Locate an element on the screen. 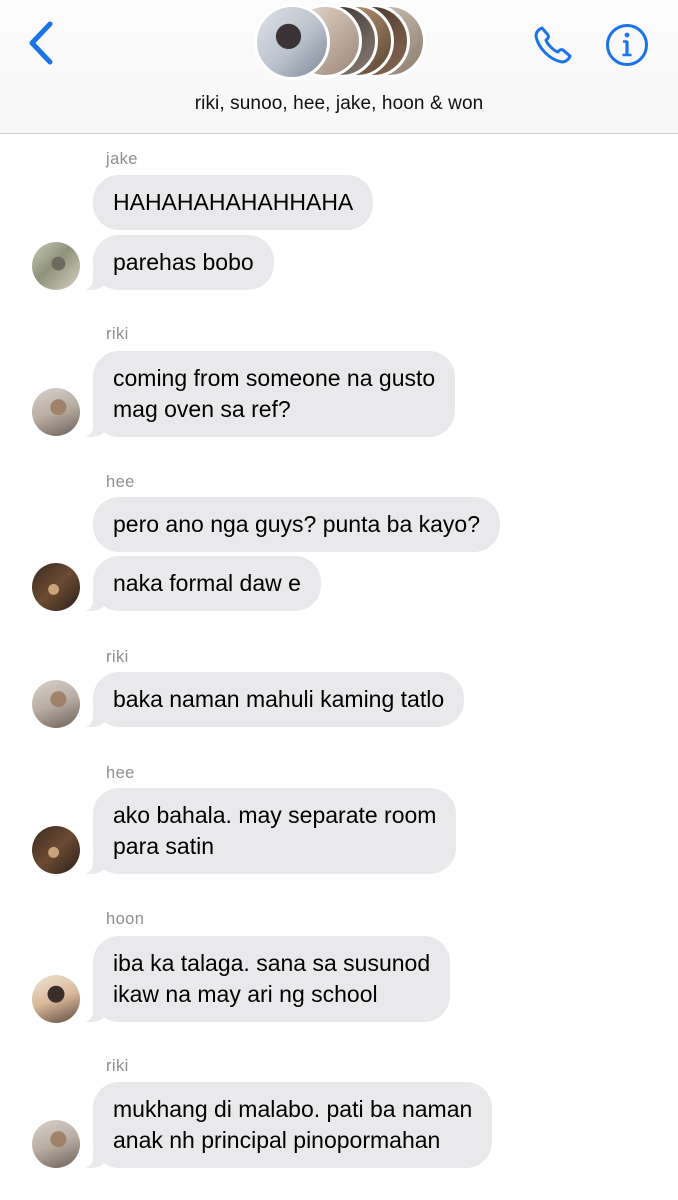 This screenshot has width=678, height=1200. message-bubble: parehas bobo is located at coordinates (177, 262).